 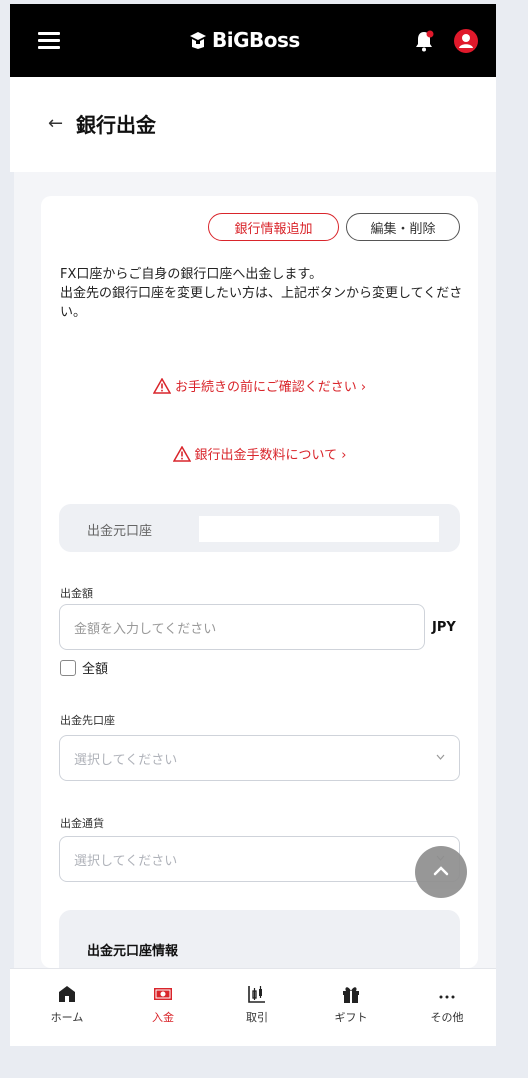 I want to click on confirm-before-text: お手続きの前にご確認ください ›, so click(x=270, y=387).